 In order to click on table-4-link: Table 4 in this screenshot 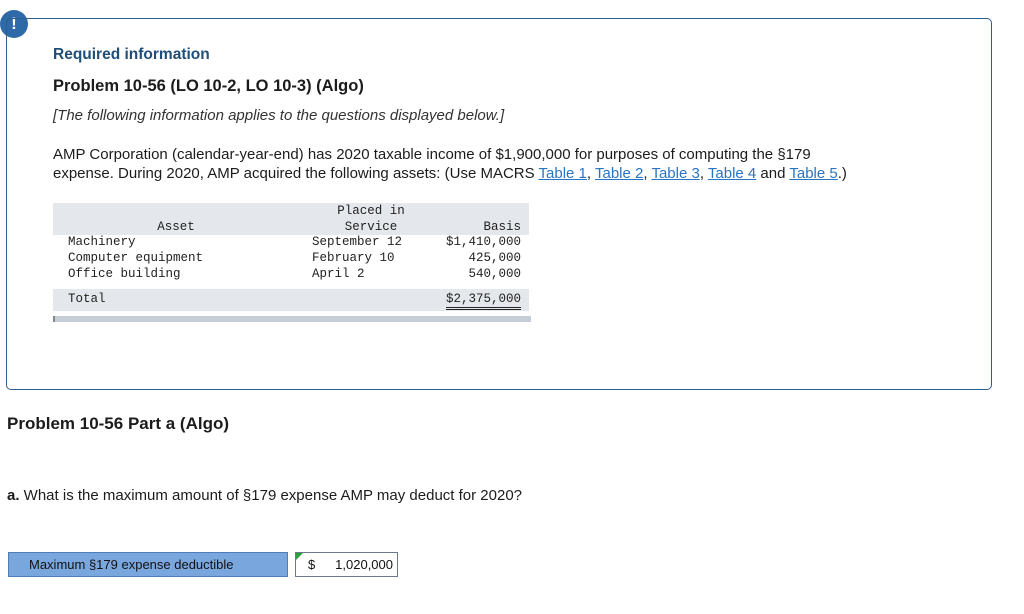, I will do `click(732, 173)`.